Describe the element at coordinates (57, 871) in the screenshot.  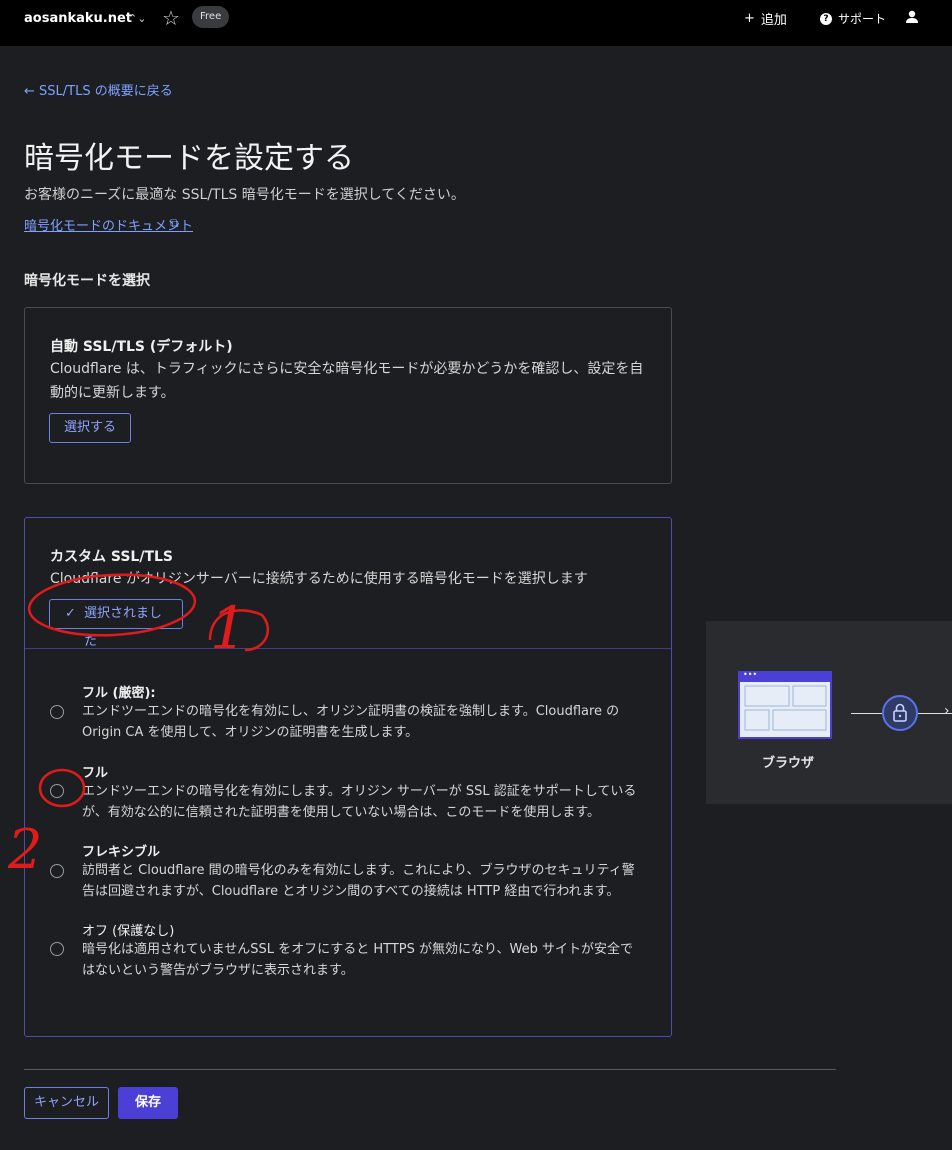
I see `radio-flexible` at that location.